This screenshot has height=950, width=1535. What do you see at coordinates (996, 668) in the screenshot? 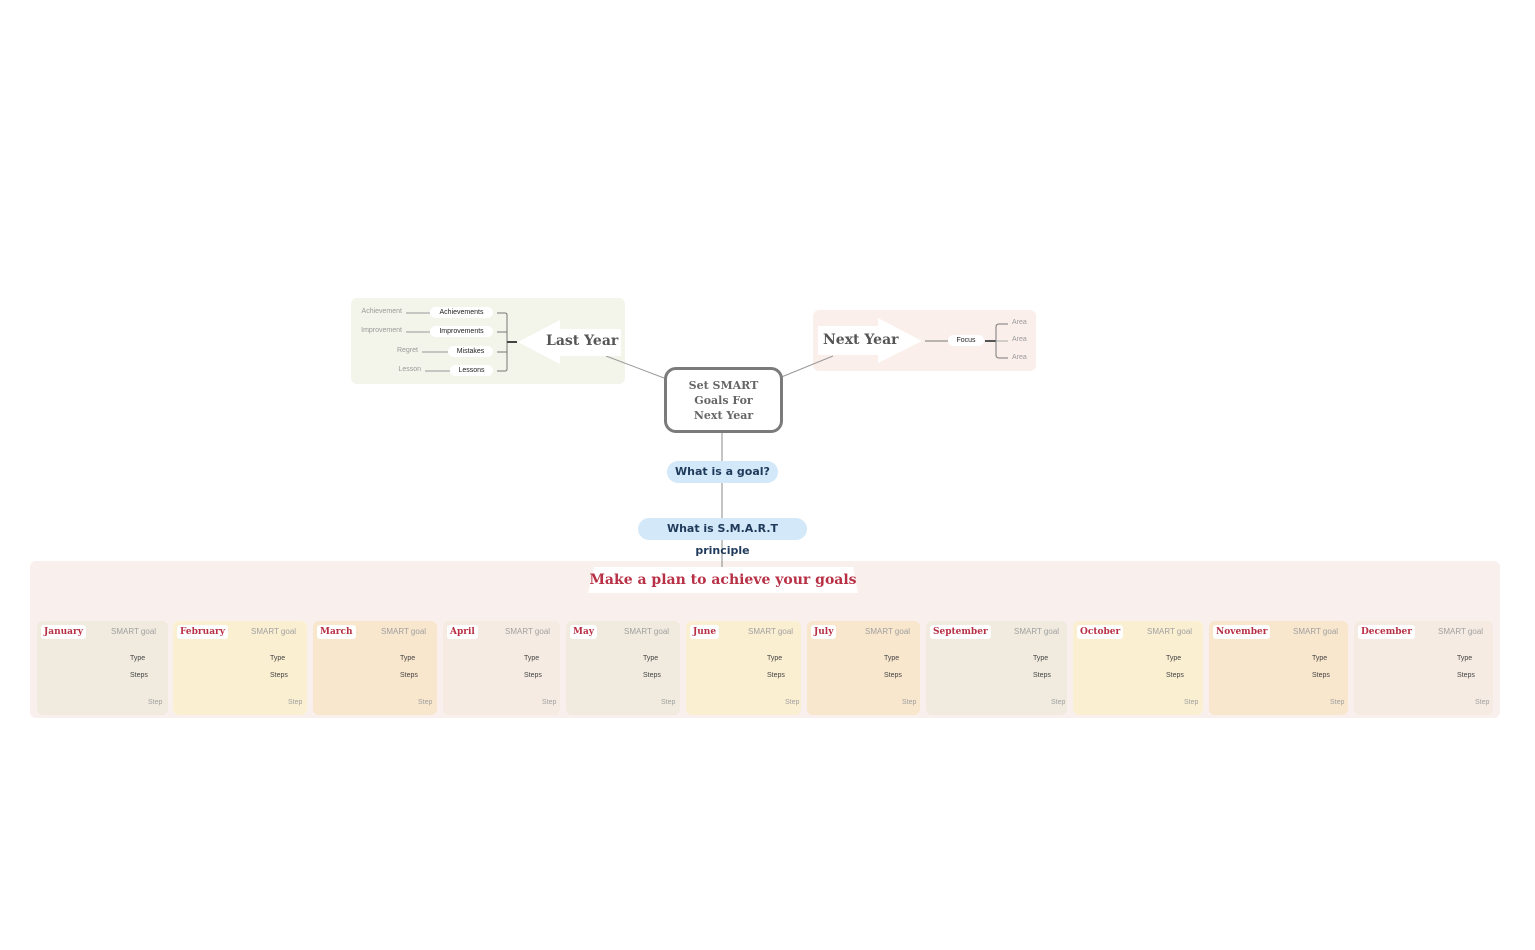
I see `month-card-september: September SMART goal Type Steps Step` at bounding box center [996, 668].